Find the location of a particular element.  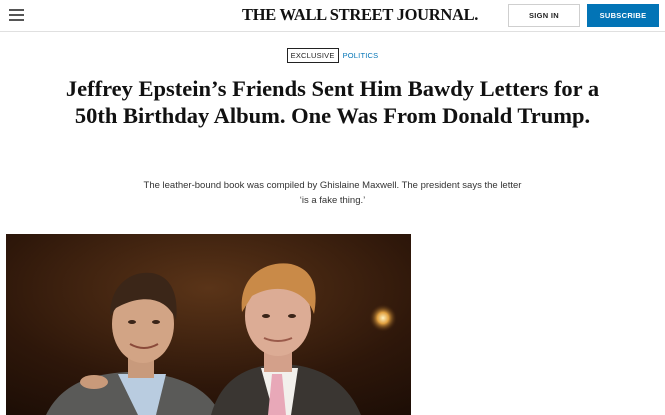

subscribe-button: SUBSCRIBE is located at coordinates (623, 15).